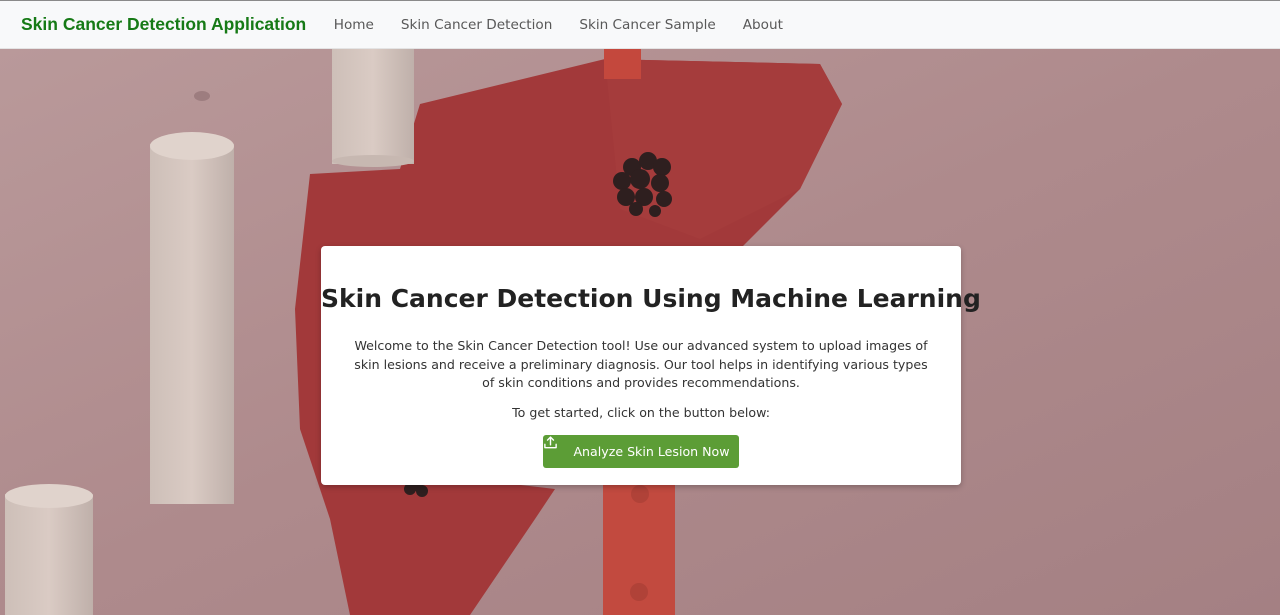  What do you see at coordinates (476, 25) in the screenshot?
I see `nav-link-skin-cancer-detection: Skin Cancer Detection` at bounding box center [476, 25].